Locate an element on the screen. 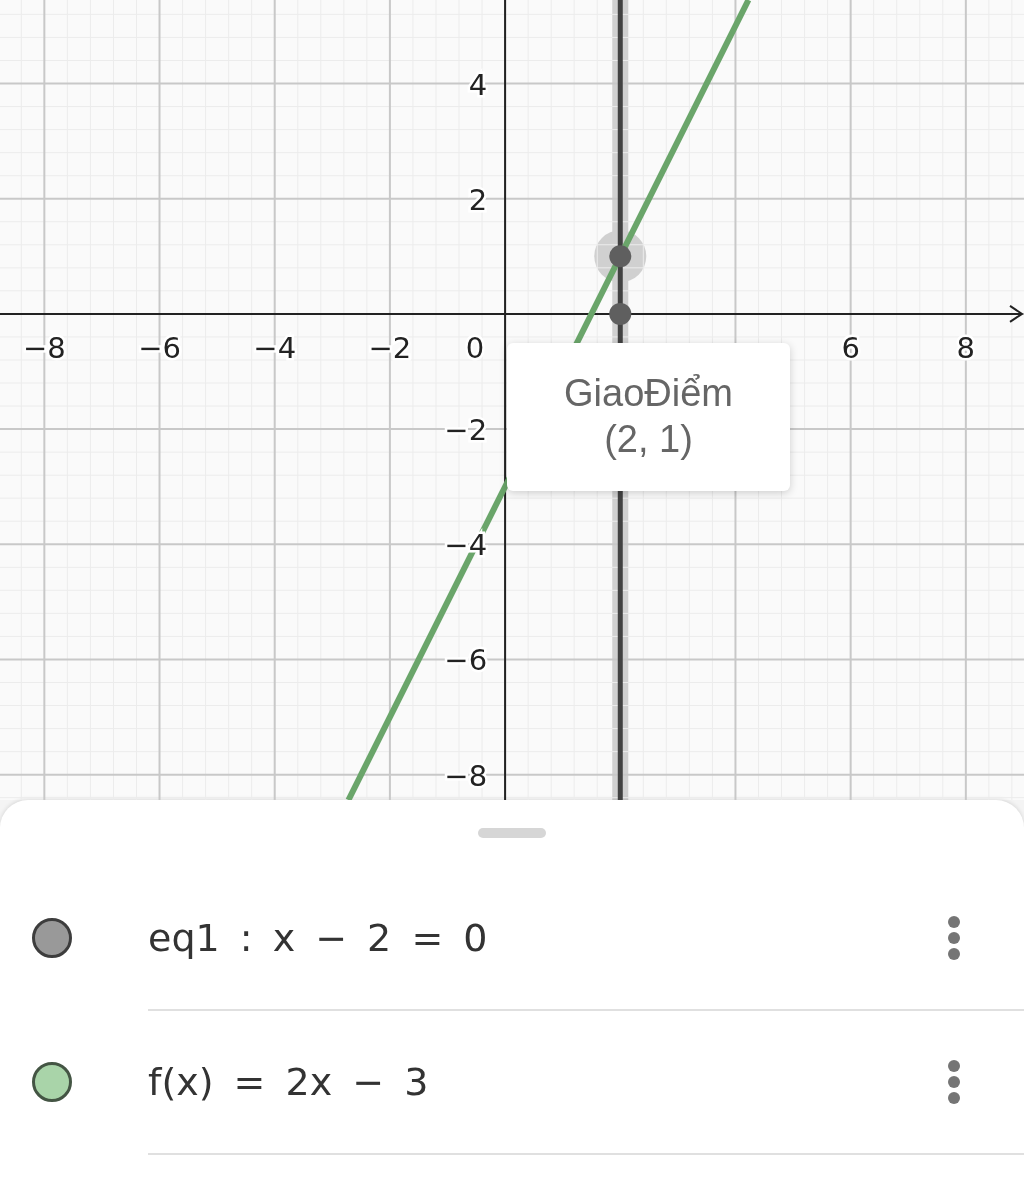 Image resolution: width=1024 pixels, height=1187 pixels. tooltip-coordinates: (2, 1) is located at coordinates (648, 440).